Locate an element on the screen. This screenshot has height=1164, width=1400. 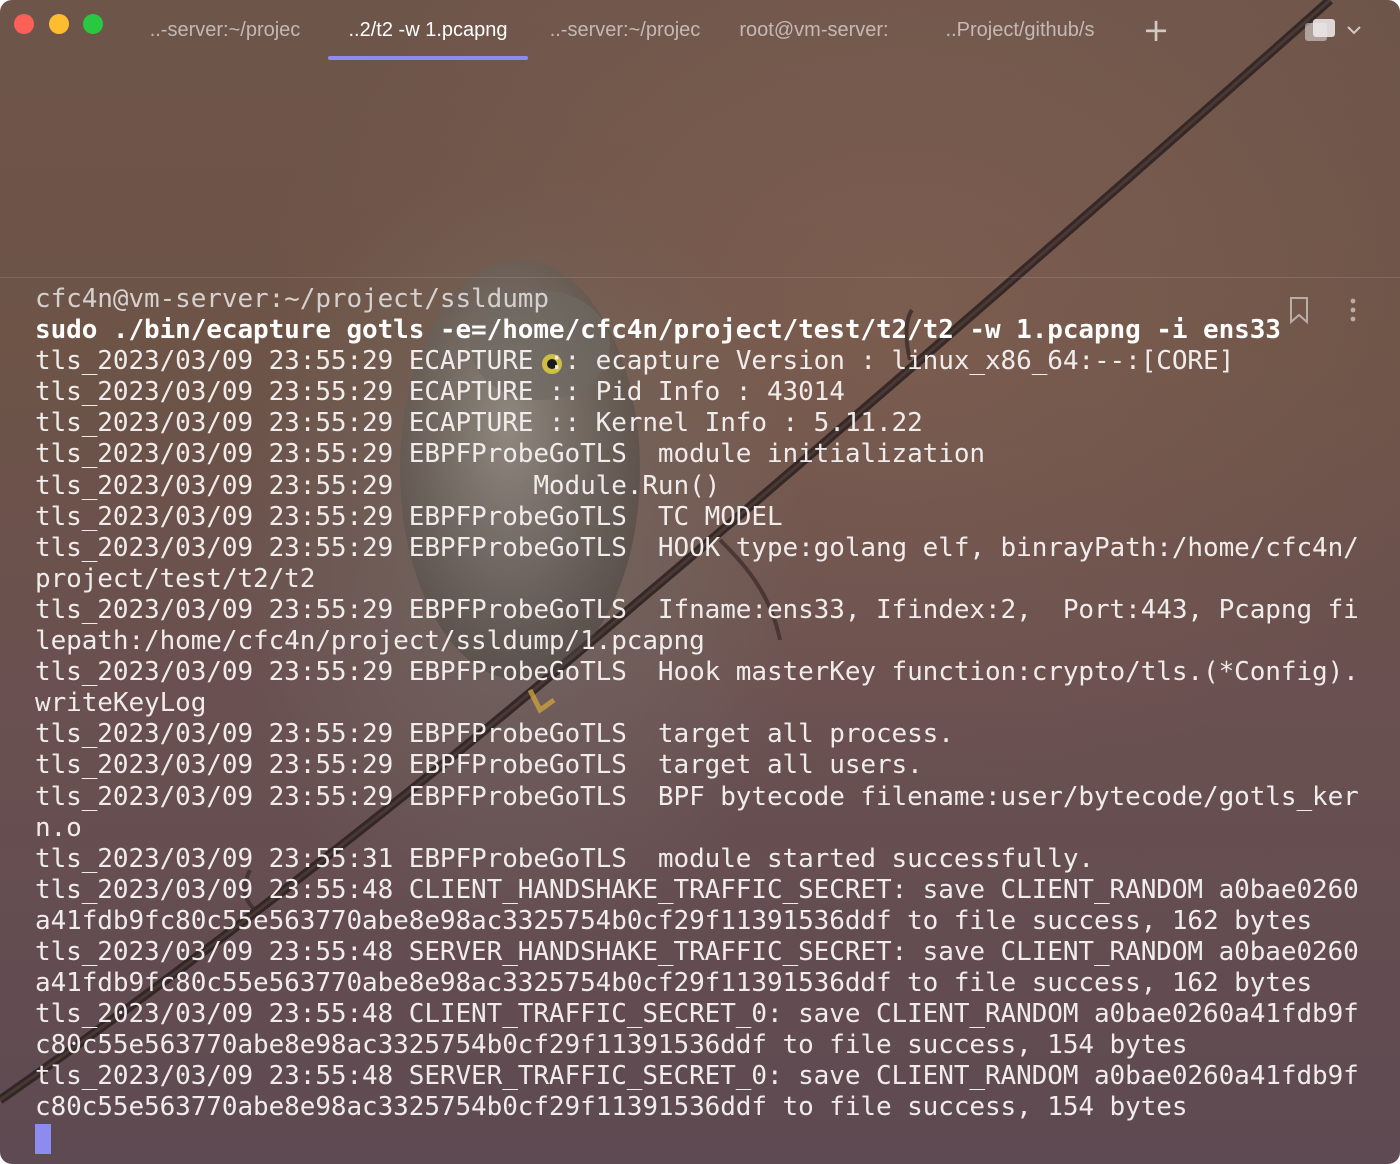
new-tab-button: + is located at coordinates (1156, 30).